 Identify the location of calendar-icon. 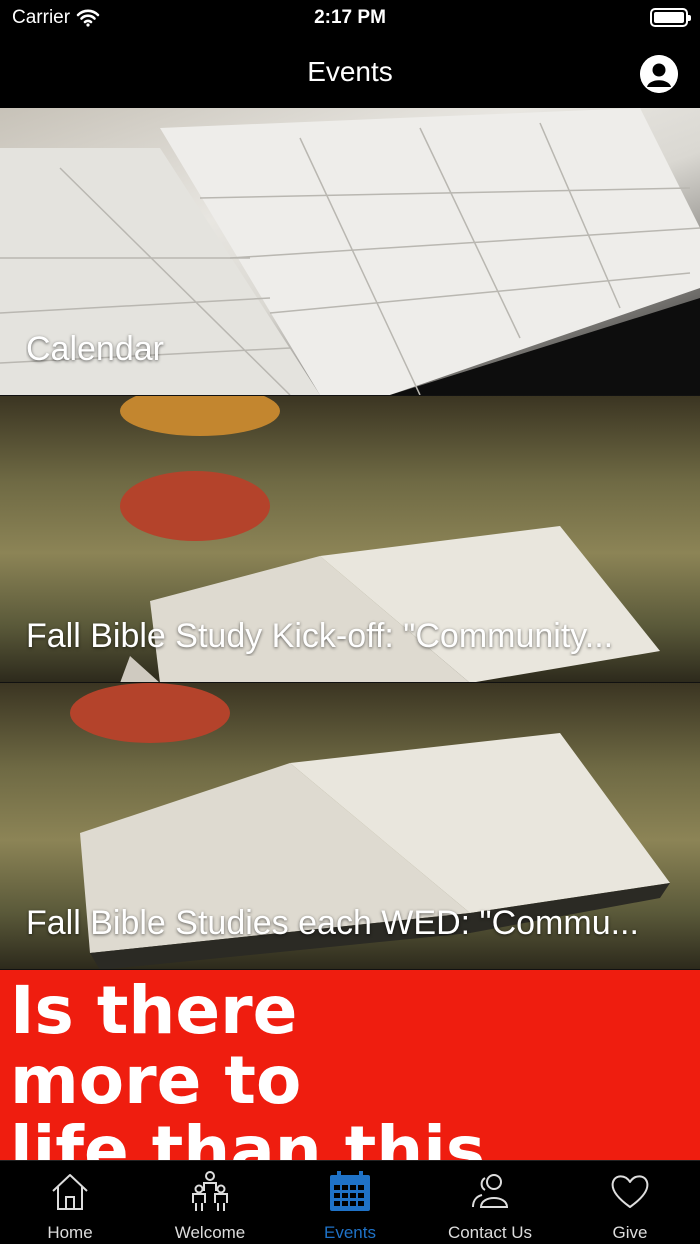
(350, 1191).